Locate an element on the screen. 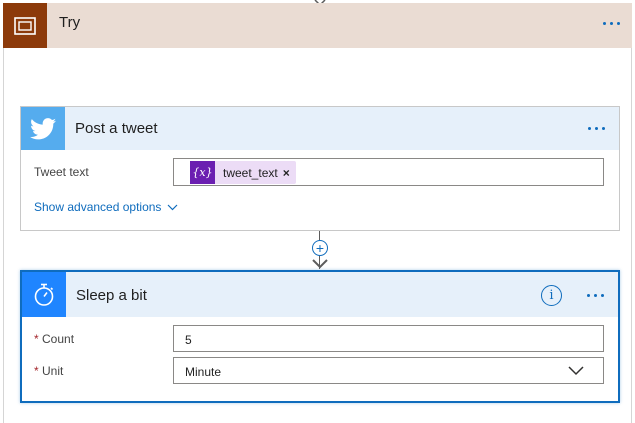 Image resolution: width=635 pixels, height=423 pixels. info-icon: i is located at coordinates (551, 295).